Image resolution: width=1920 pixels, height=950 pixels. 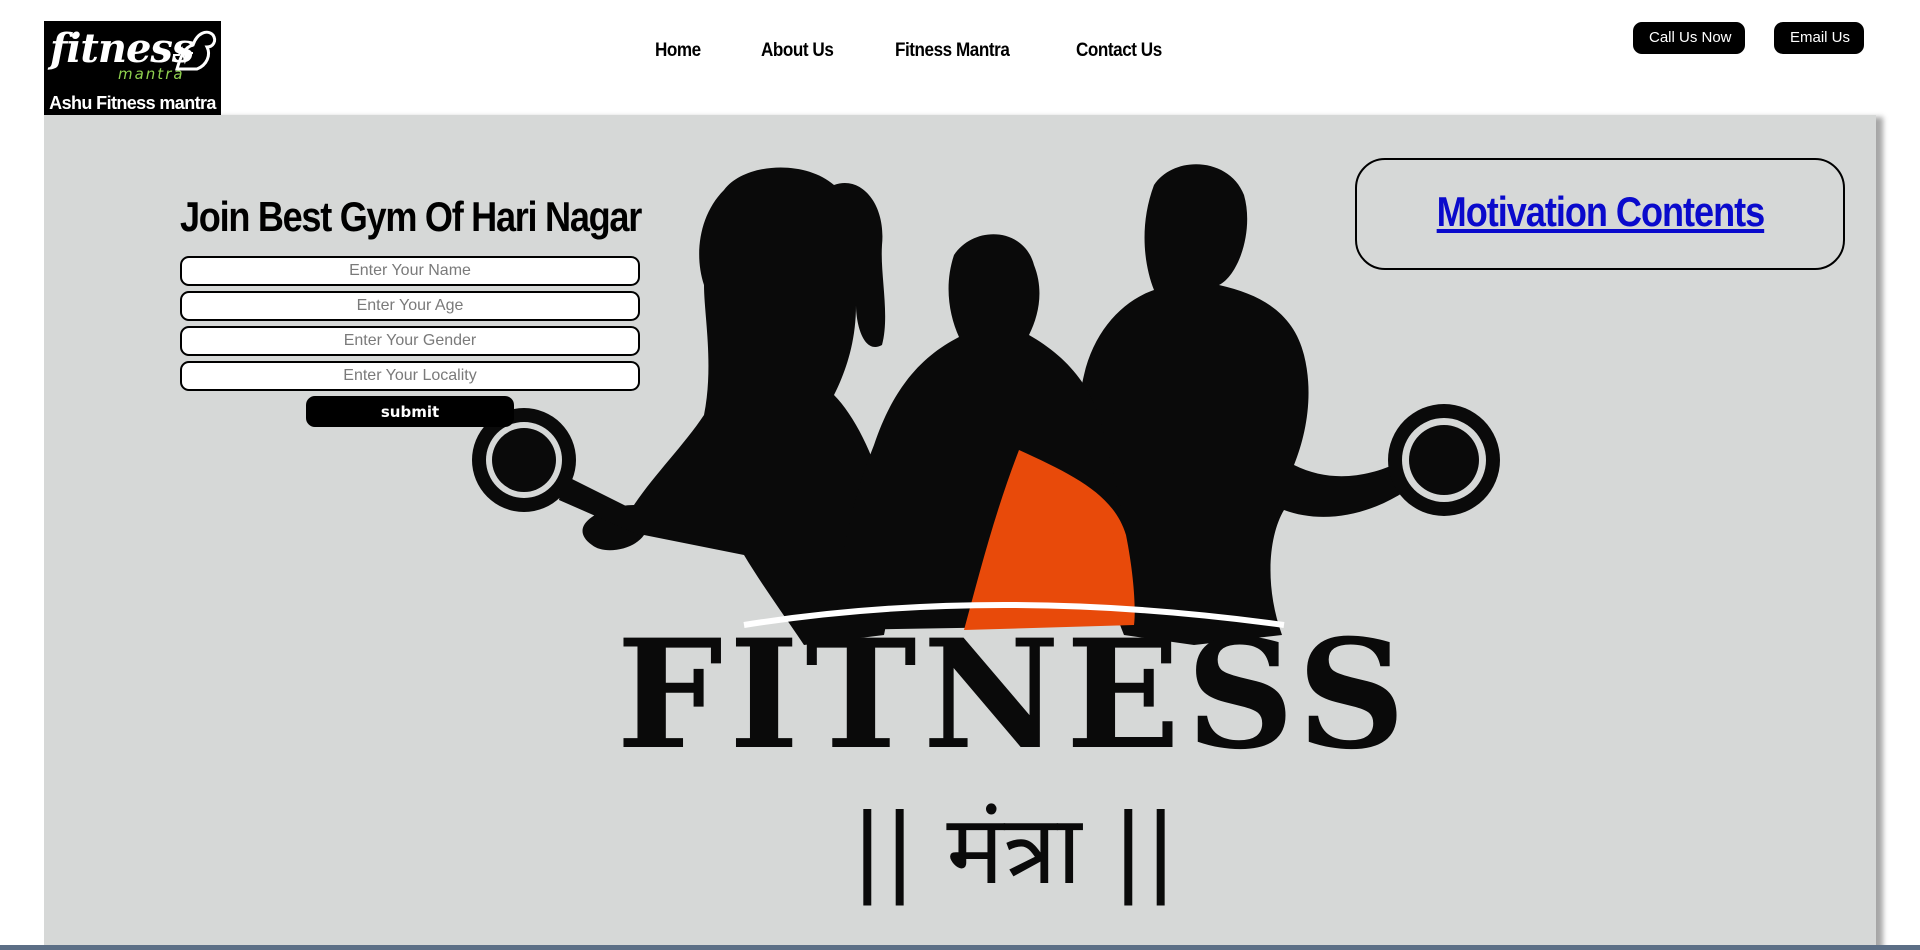 I want to click on motivation-card: Motivation Contents, so click(x=1600, y=214).